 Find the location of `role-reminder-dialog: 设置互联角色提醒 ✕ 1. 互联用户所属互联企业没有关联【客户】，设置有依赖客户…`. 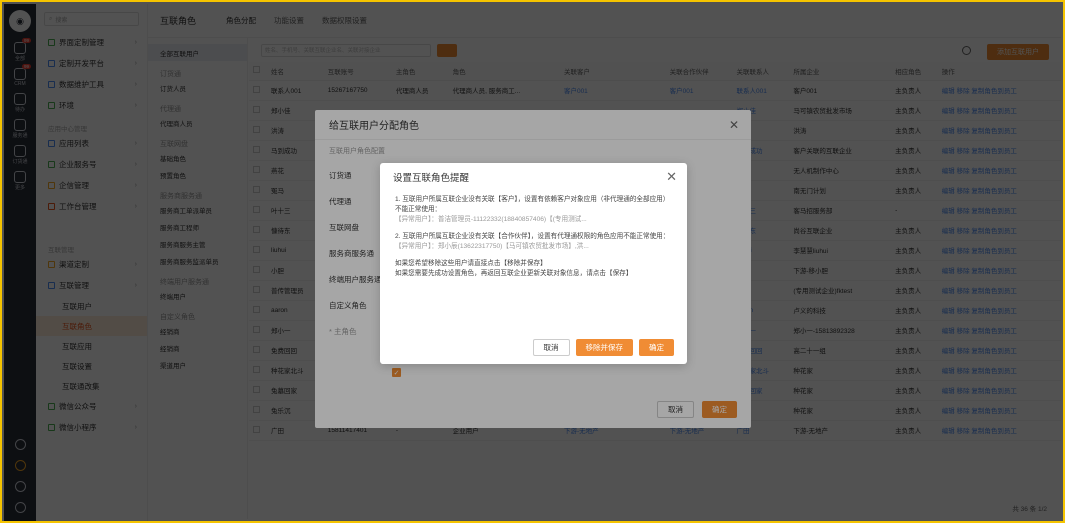

role-reminder-dialog: 设置互联角色提醒 ✕ 1. 互联用户所属互联企业没有关联【客户】，设置有依赖客户… is located at coordinates (533, 263).